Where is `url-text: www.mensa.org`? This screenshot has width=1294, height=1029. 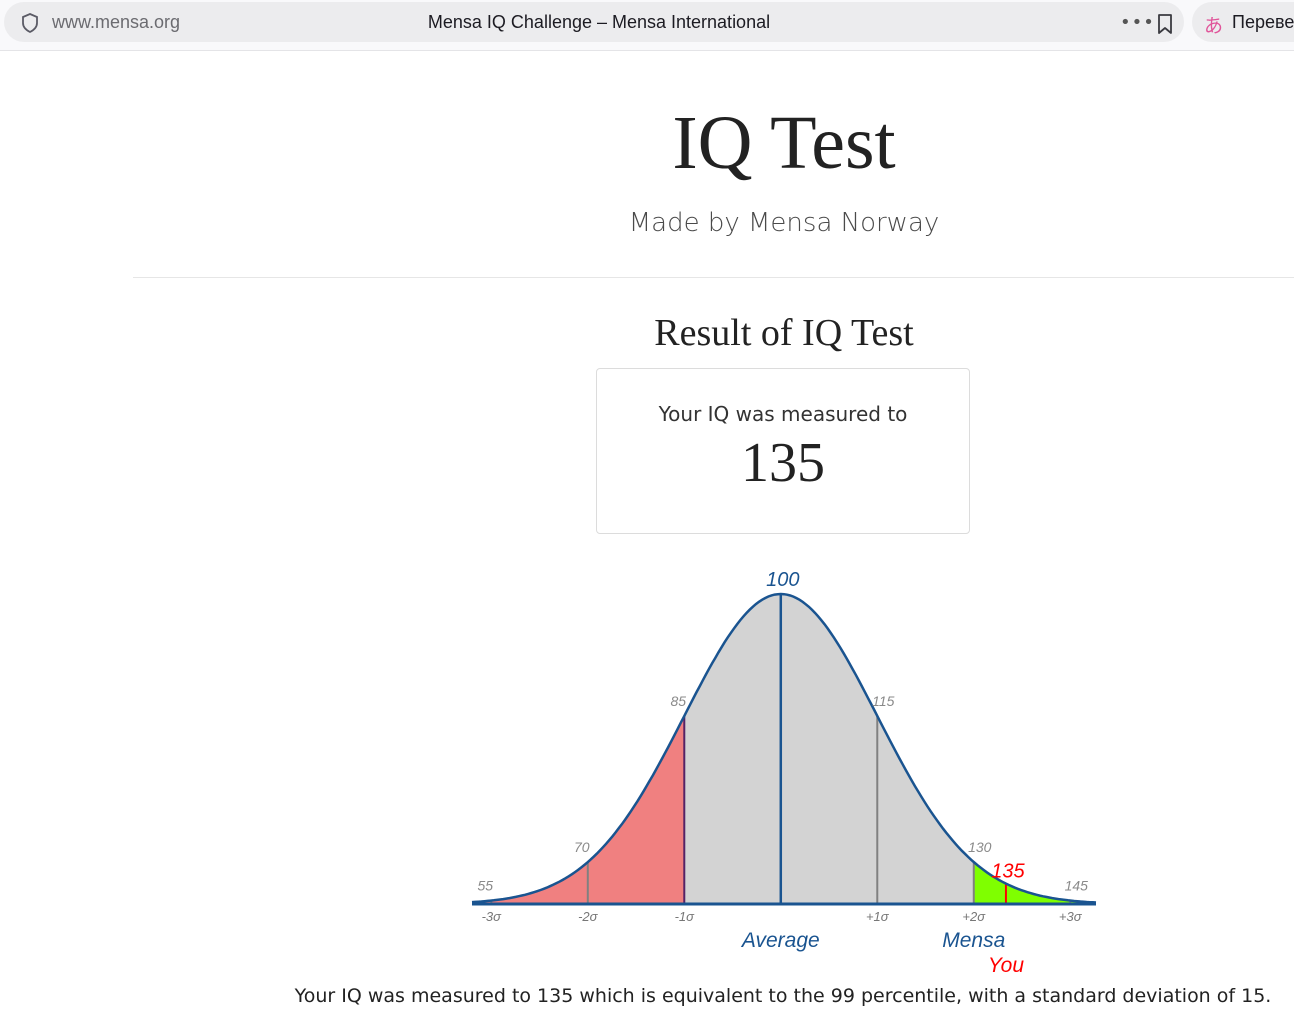 url-text: www.mensa.org is located at coordinates (116, 22).